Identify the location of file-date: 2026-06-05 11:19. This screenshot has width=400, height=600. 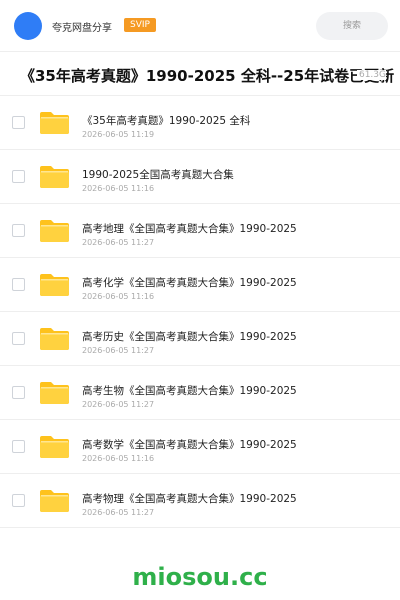
(118, 134).